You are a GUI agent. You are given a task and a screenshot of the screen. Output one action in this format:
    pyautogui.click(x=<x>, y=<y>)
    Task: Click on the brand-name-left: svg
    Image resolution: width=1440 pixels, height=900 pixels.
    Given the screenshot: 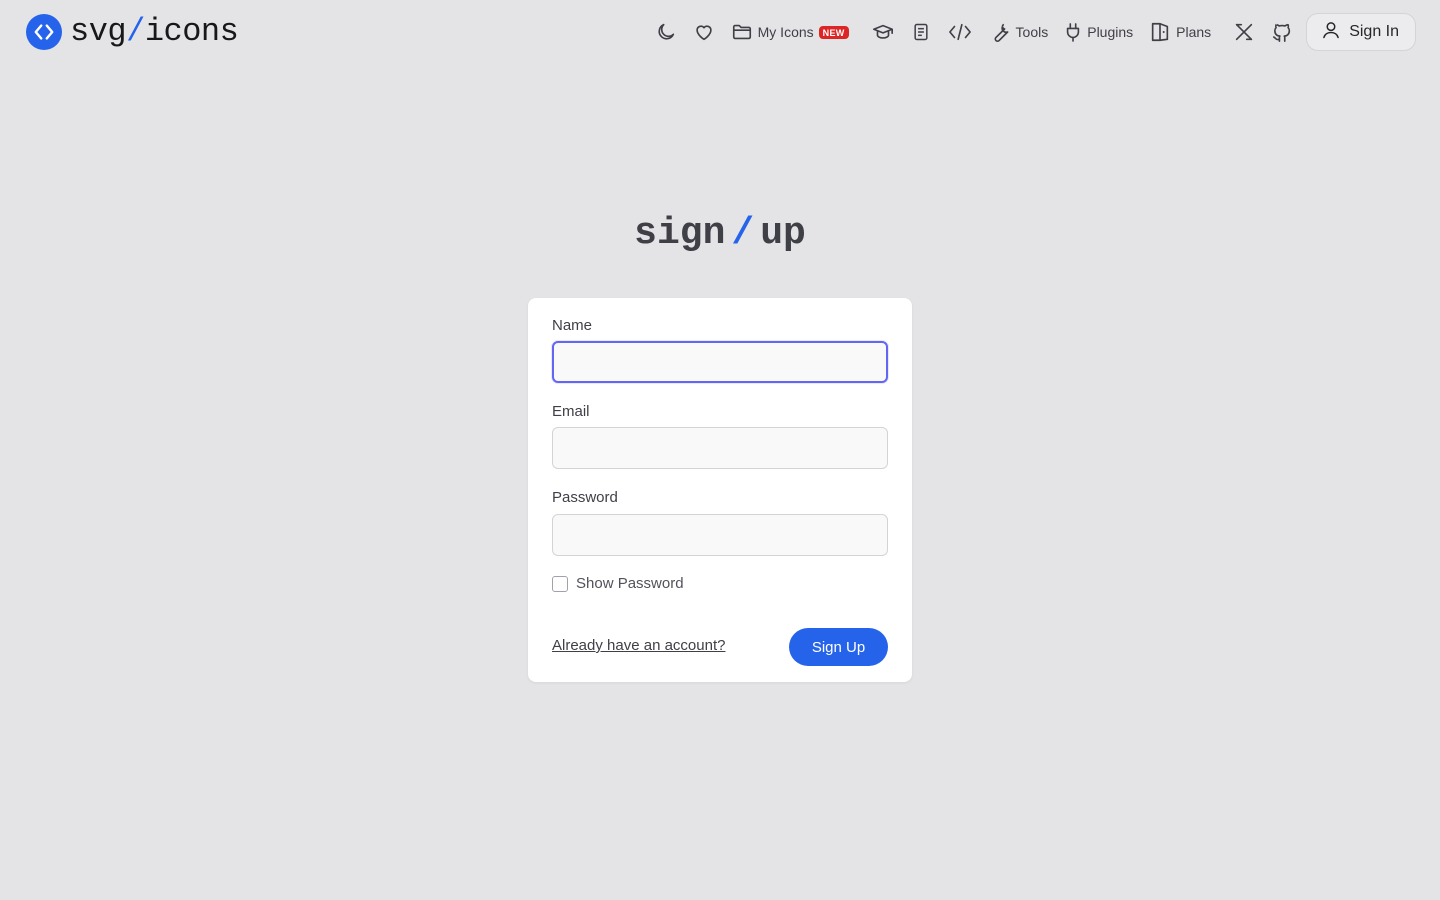 What is the action you would take?
    pyautogui.click(x=98, y=31)
    